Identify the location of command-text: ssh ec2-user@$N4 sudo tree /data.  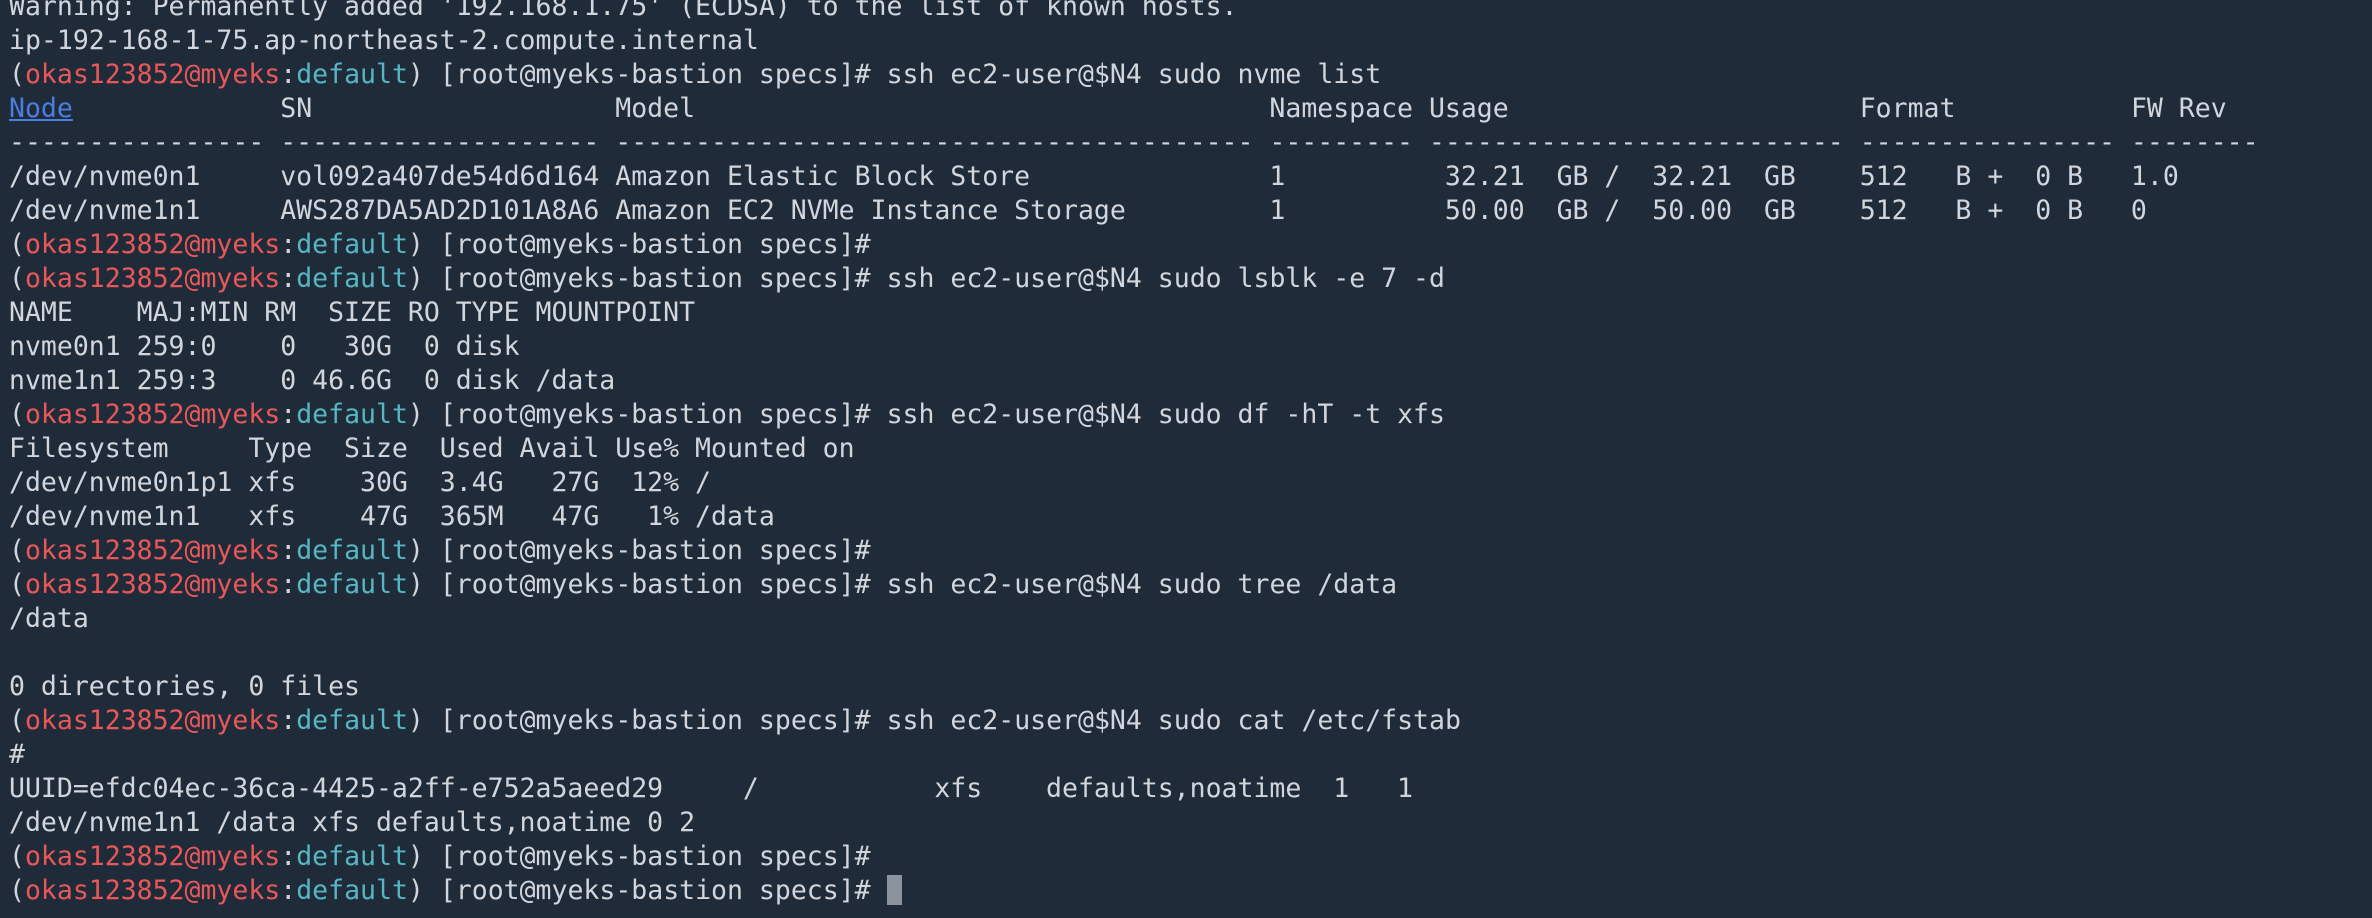
(1134, 584).